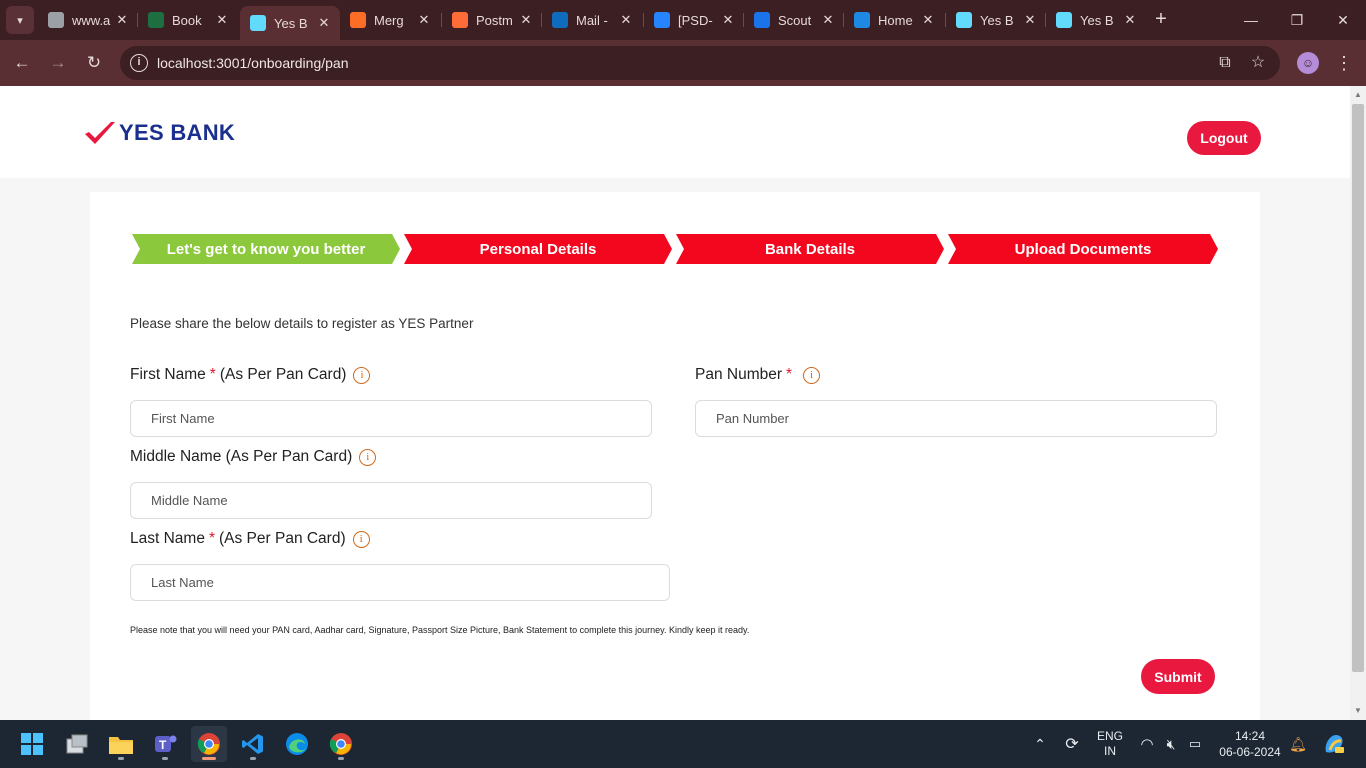 The width and height of the screenshot is (1366, 768). What do you see at coordinates (1358, 710) in the screenshot?
I see `scroll-down-arrow-icon: ▼` at bounding box center [1358, 710].